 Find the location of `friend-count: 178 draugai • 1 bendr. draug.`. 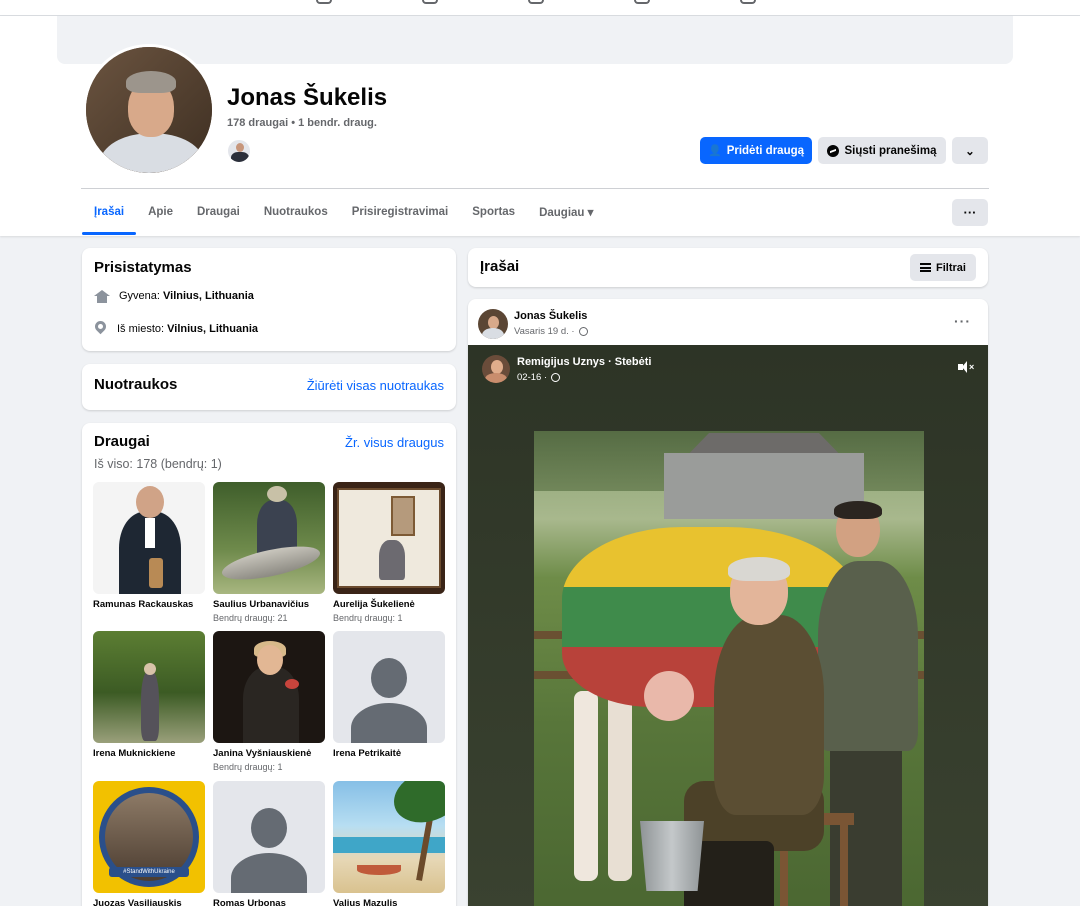

friend-count: 178 draugai • 1 bendr. draug. is located at coordinates (302, 123).